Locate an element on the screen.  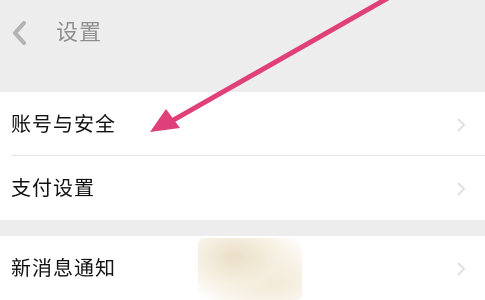
back-chevron-icon is located at coordinates (21, 33).